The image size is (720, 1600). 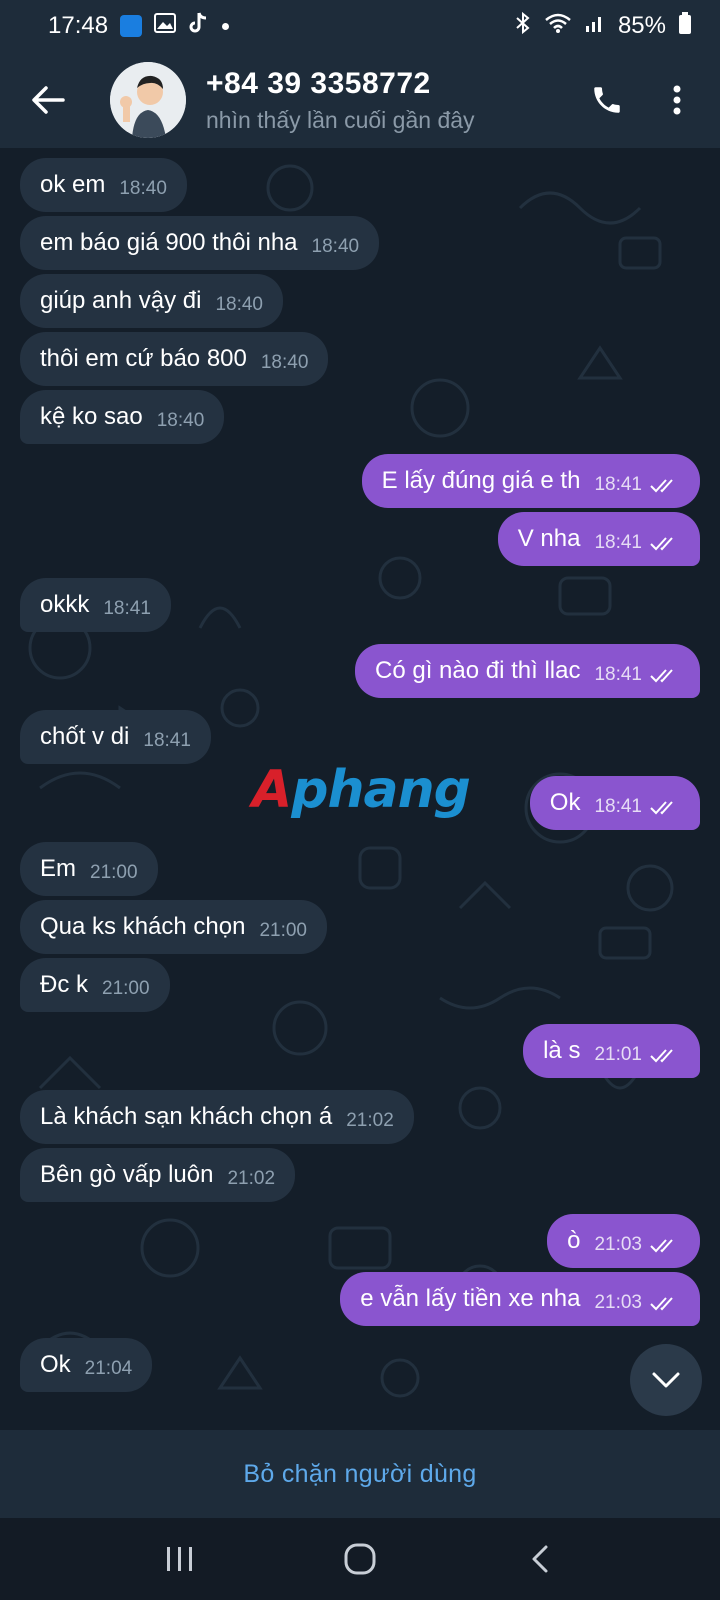 What do you see at coordinates (523, 26) in the screenshot?
I see `bluetooth-icon` at bounding box center [523, 26].